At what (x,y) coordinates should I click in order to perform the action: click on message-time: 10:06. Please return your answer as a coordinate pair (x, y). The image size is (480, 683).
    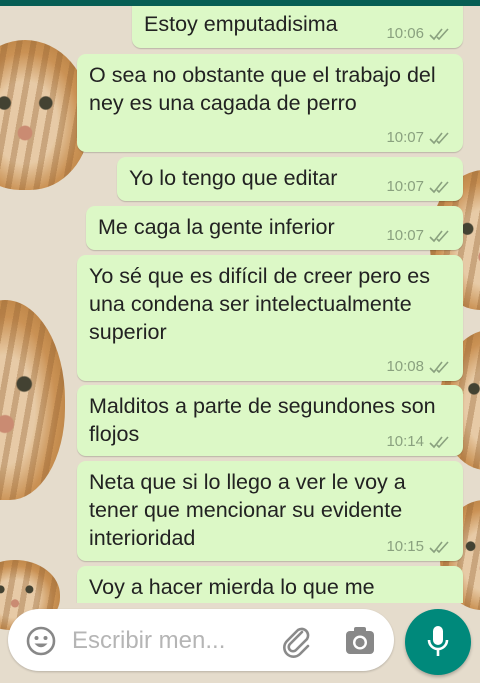
    Looking at the image, I should click on (405, 33).